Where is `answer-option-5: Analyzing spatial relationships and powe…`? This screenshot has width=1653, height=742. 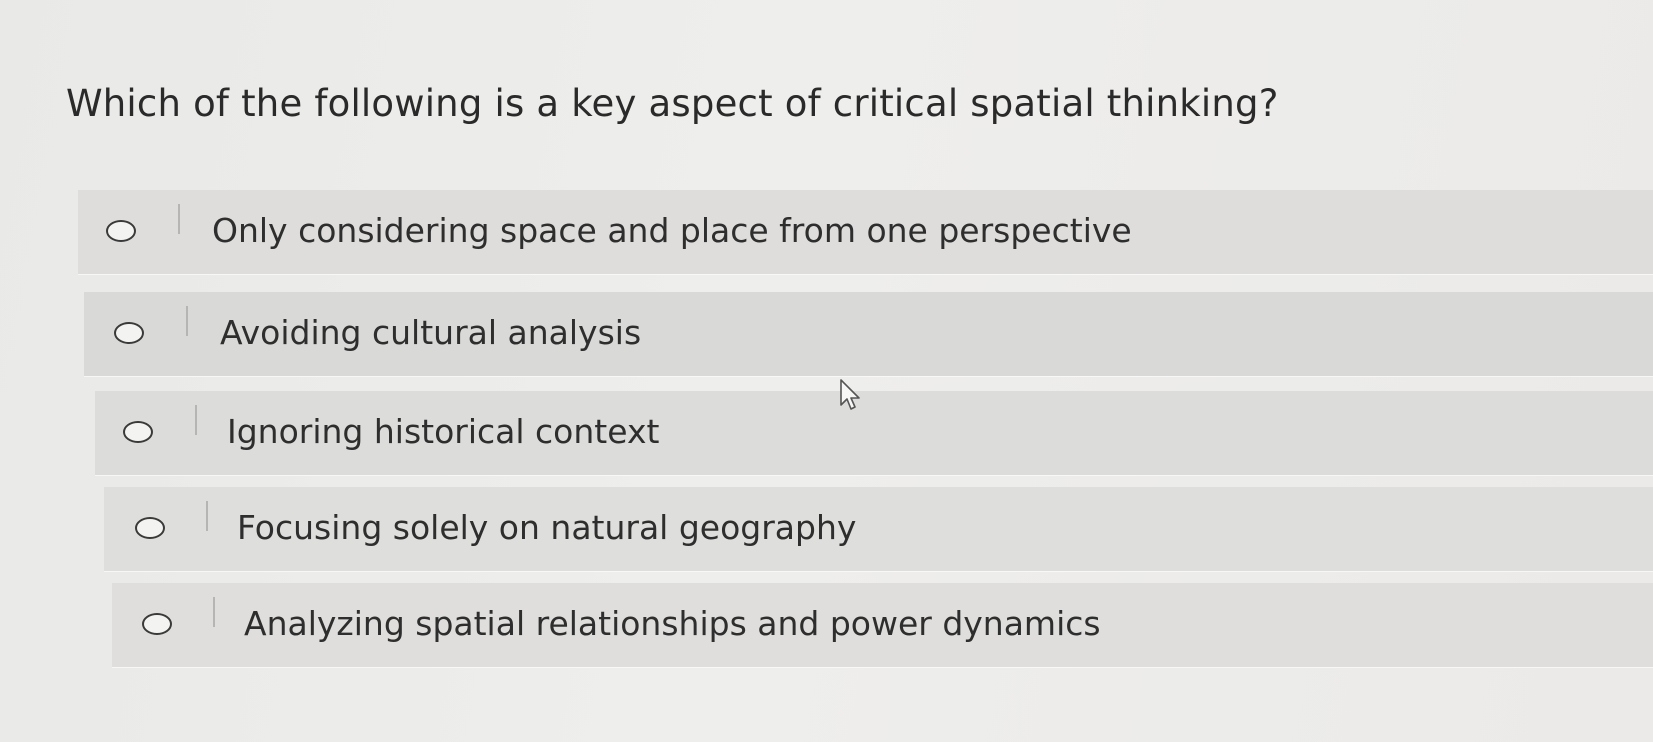
answer-option-5: Analyzing spatial relationships and powe… is located at coordinates (882, 625).